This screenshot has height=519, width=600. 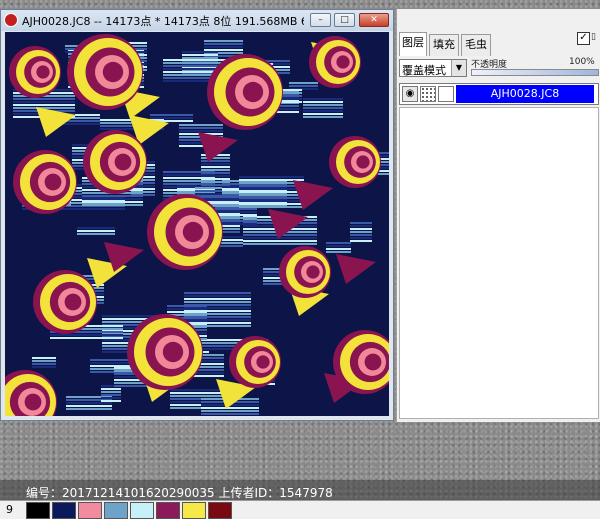 What do you see at coordinates (583, 38) in the screenshot?
I see `panel-checkbox: ✓` at bounding box center [583, 38].